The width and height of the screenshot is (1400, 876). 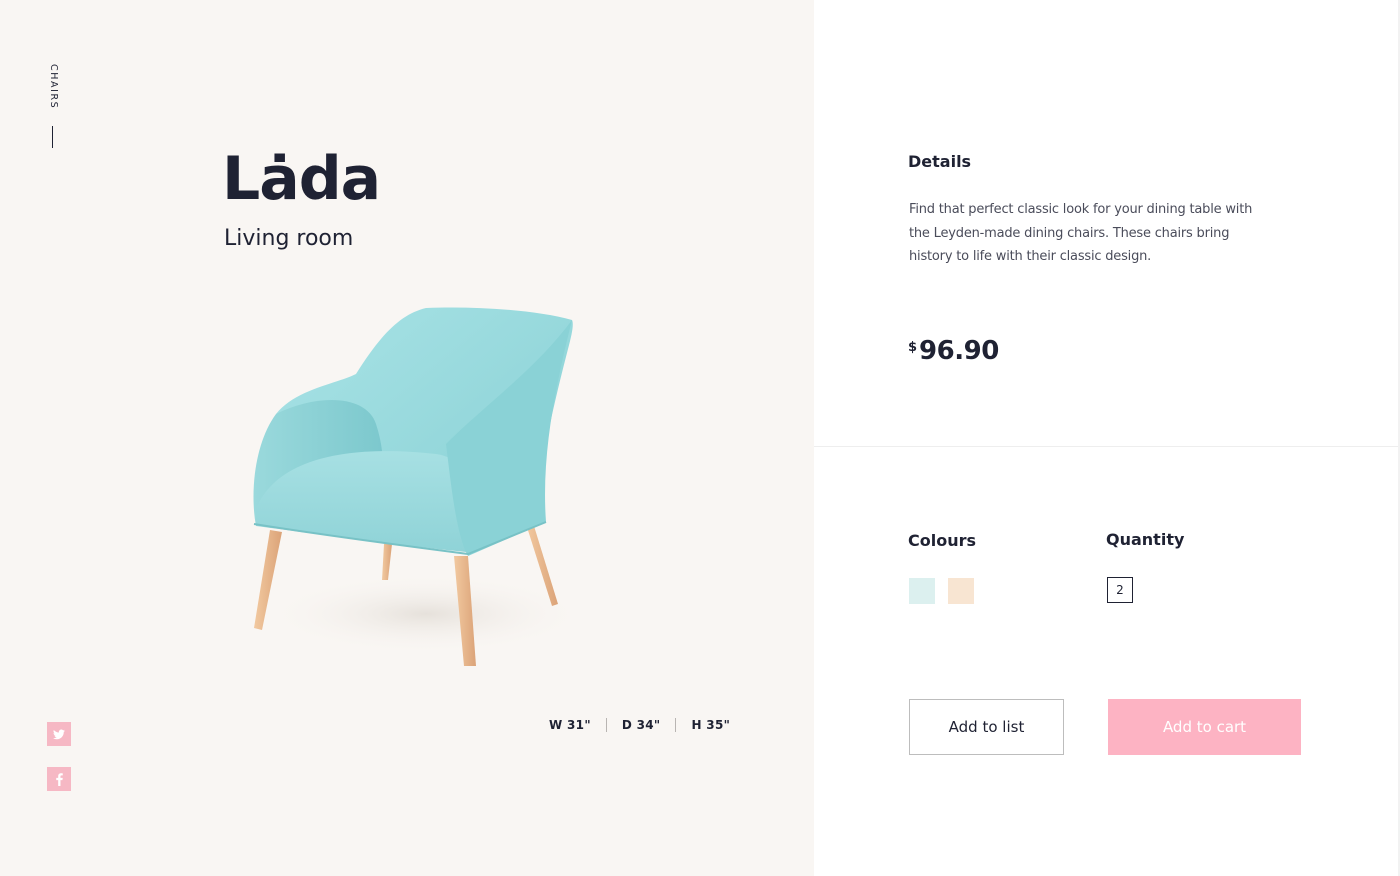 I want to click on add-to-list-button: Add to list, so click(x=986, y=727).